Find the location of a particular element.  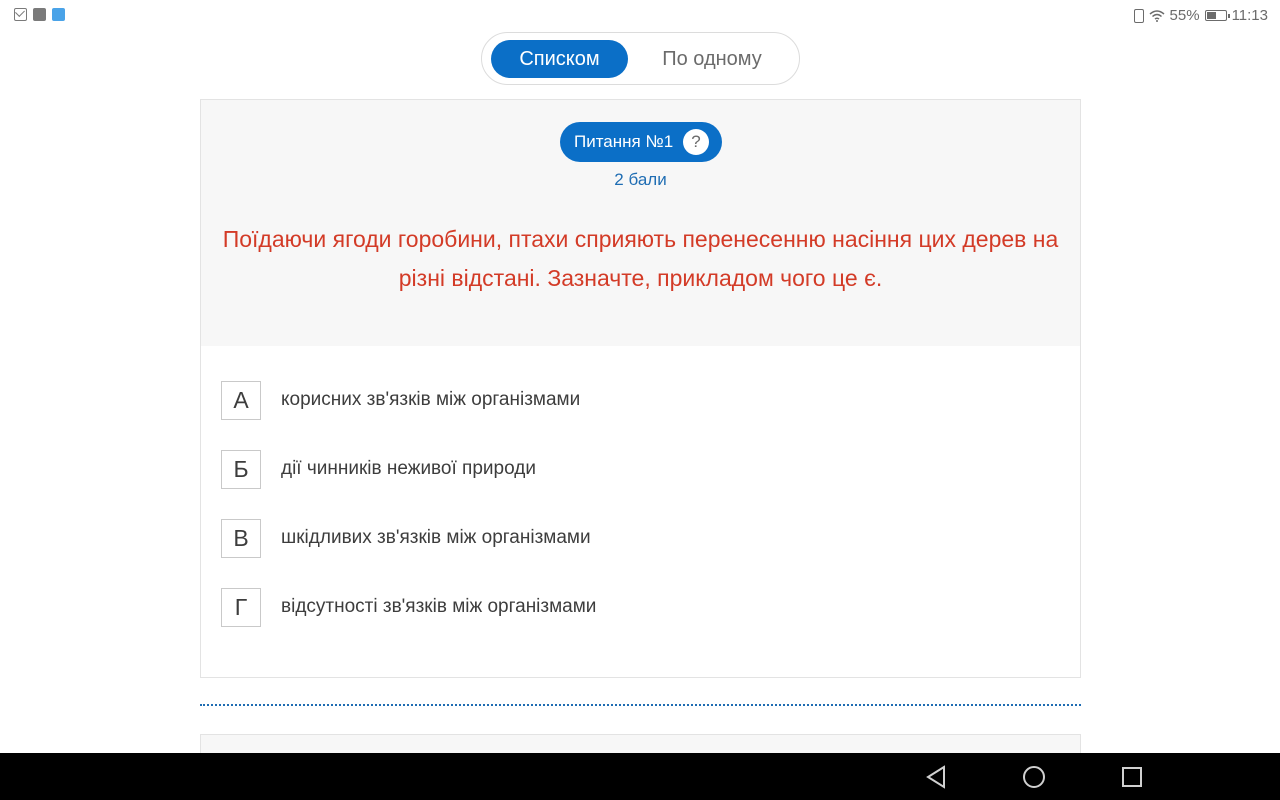

answer-text: корисних зв'язків між організмами is located at coordinates (431, 399).